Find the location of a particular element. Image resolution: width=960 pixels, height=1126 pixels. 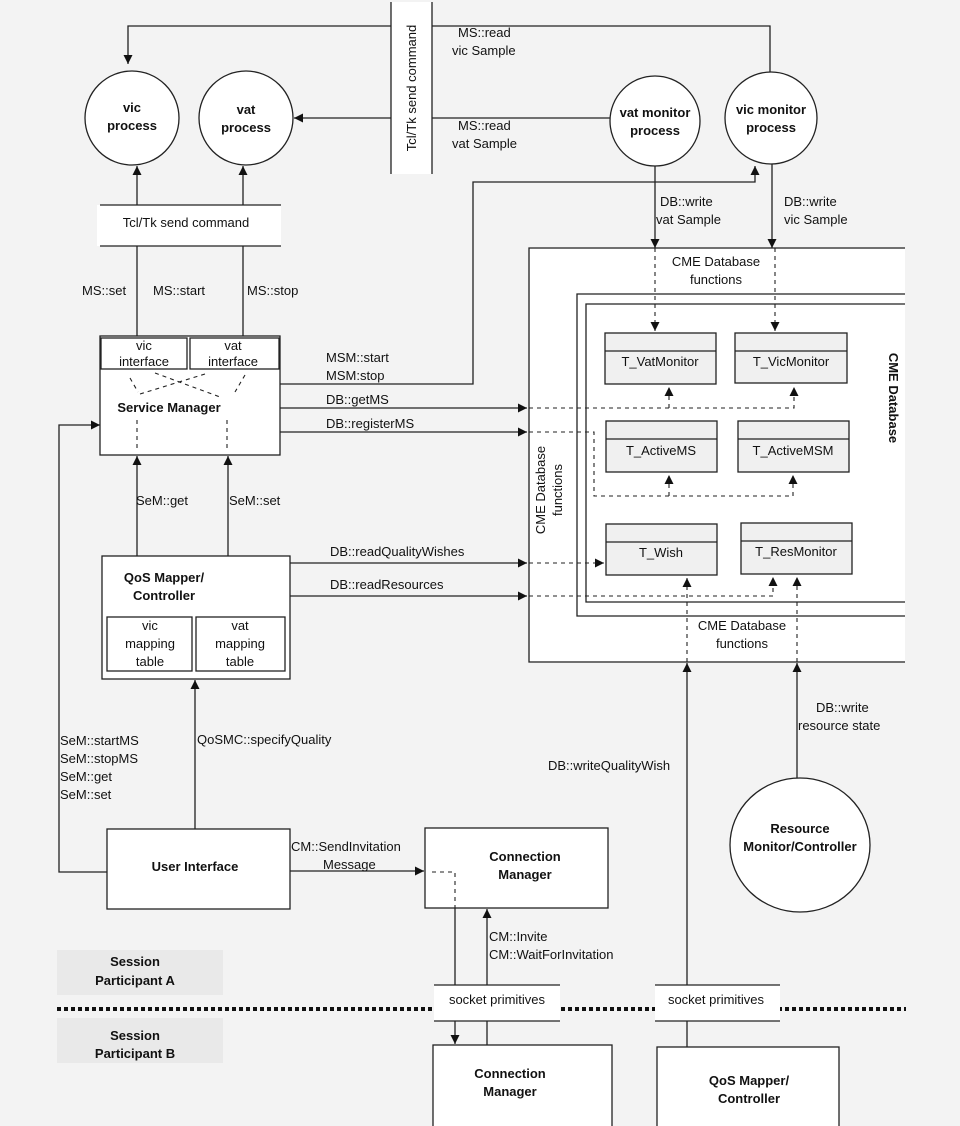

table-t-vicmonitor: T_VicMonitor is located at coordinates (791, 358).